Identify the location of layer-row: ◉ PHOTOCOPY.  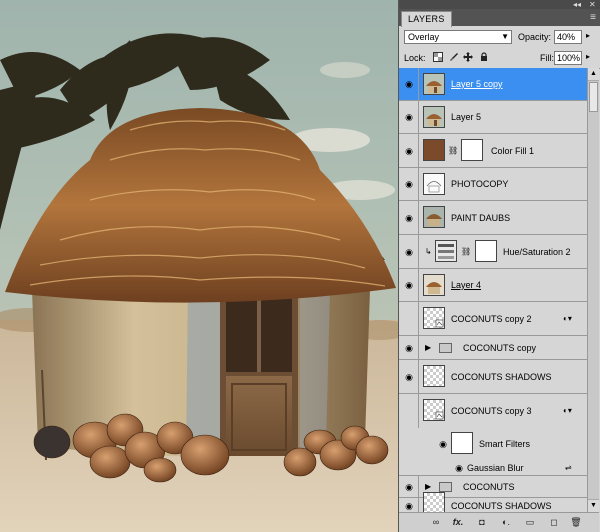
(493, 184).